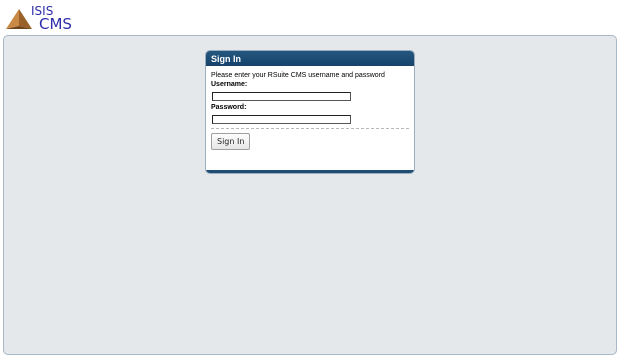 Image resolution: width=620 pixels, height=355 pixels. I want to click on username-input, so click(281, 96).